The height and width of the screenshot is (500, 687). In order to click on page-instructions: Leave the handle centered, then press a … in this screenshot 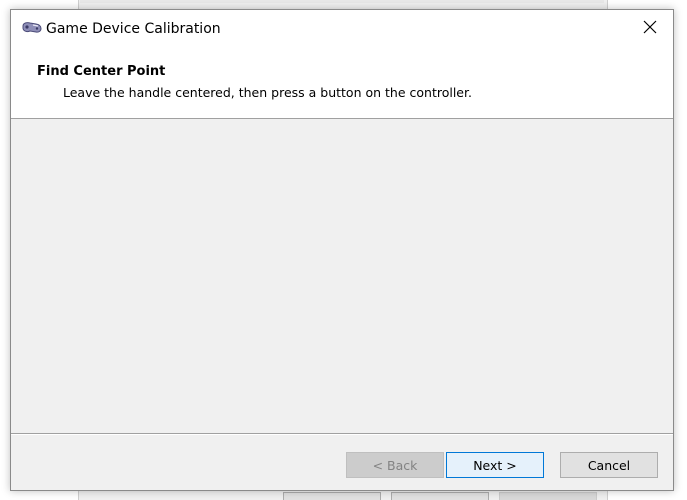, I will do `click(267, 92)`.